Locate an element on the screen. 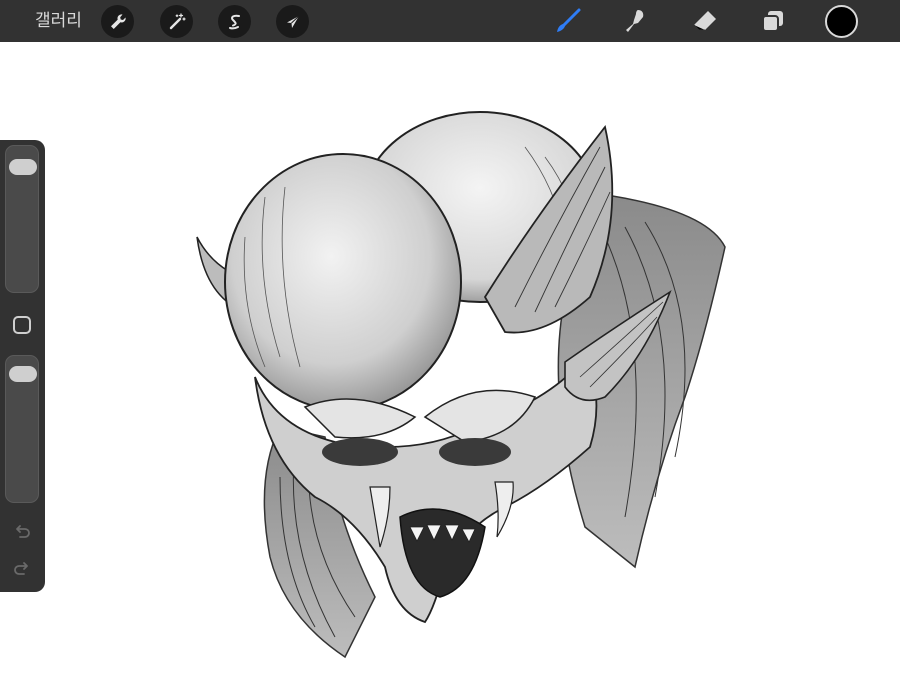  brush-size-thumb is located at coordinates (23, 166).